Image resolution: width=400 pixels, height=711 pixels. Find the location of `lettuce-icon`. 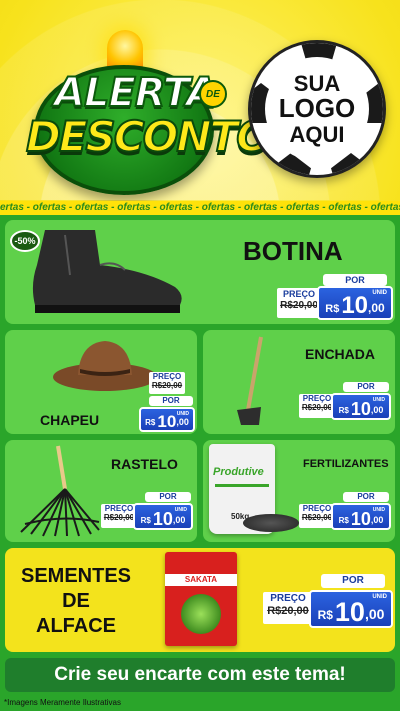

lettuce-icon is located at coordinates (201, 614).